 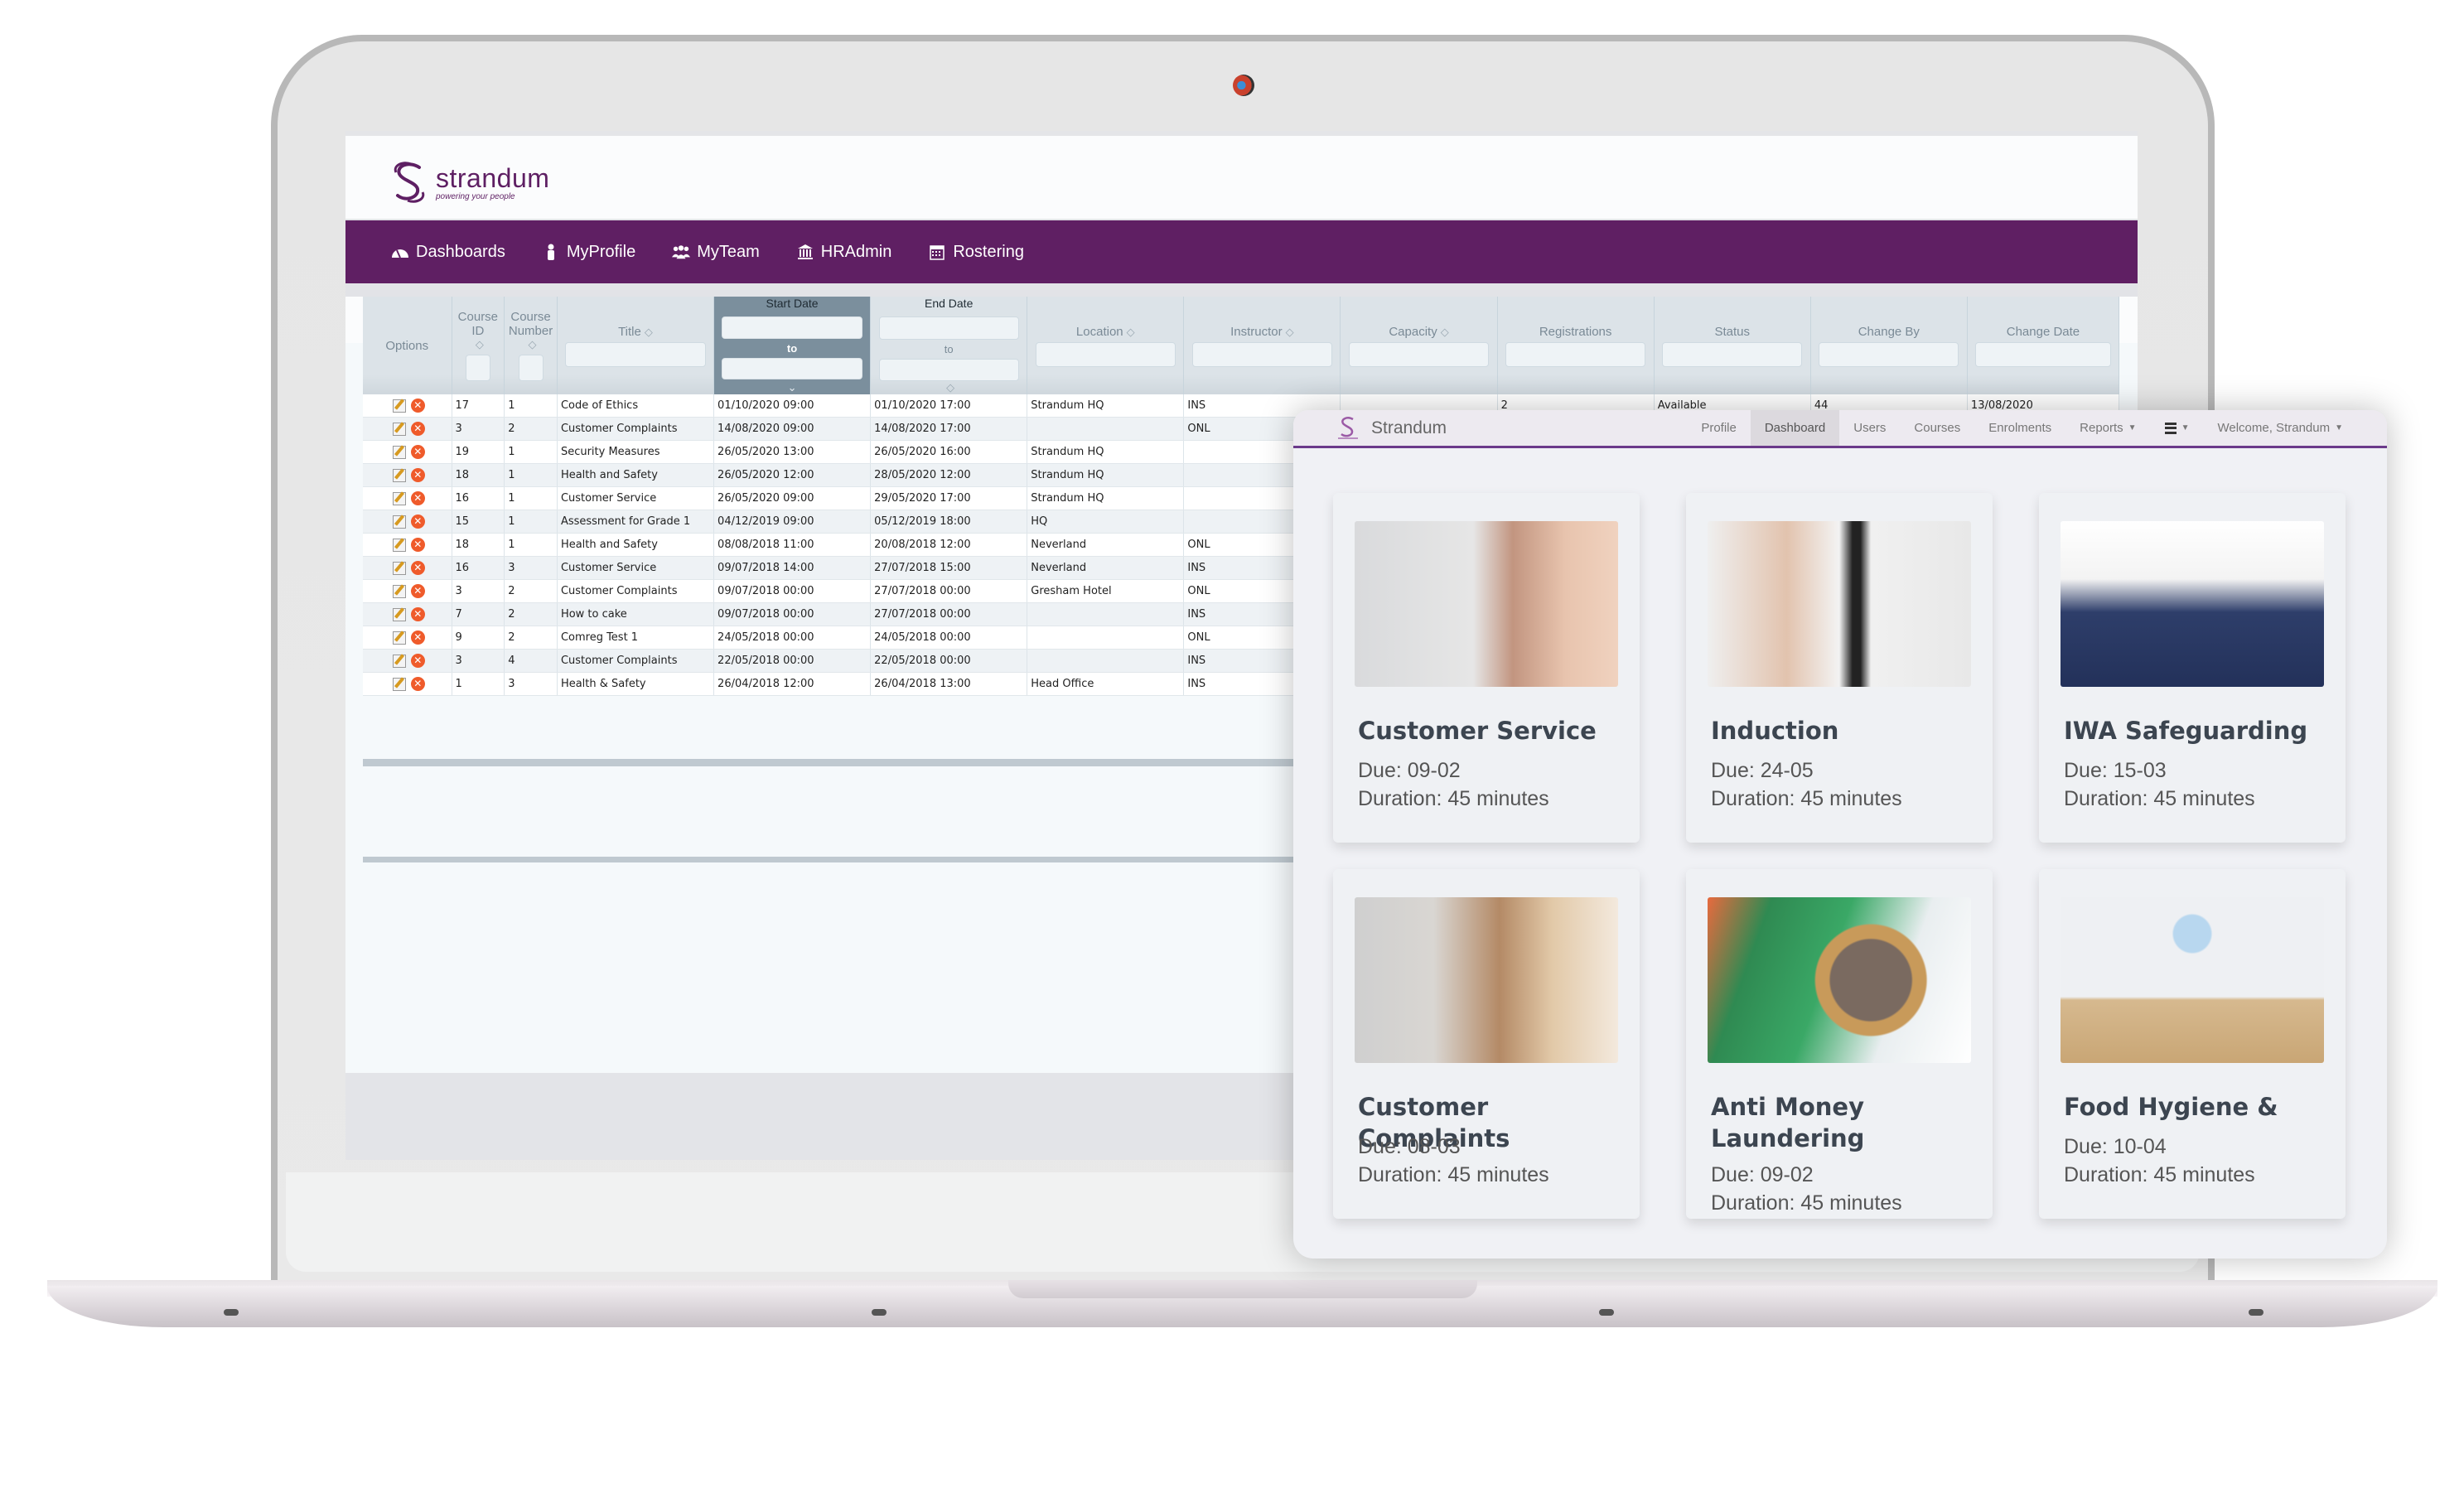 I want to click on course-duration: Duration: 45 minutes, so click(x=1806, y=1203).